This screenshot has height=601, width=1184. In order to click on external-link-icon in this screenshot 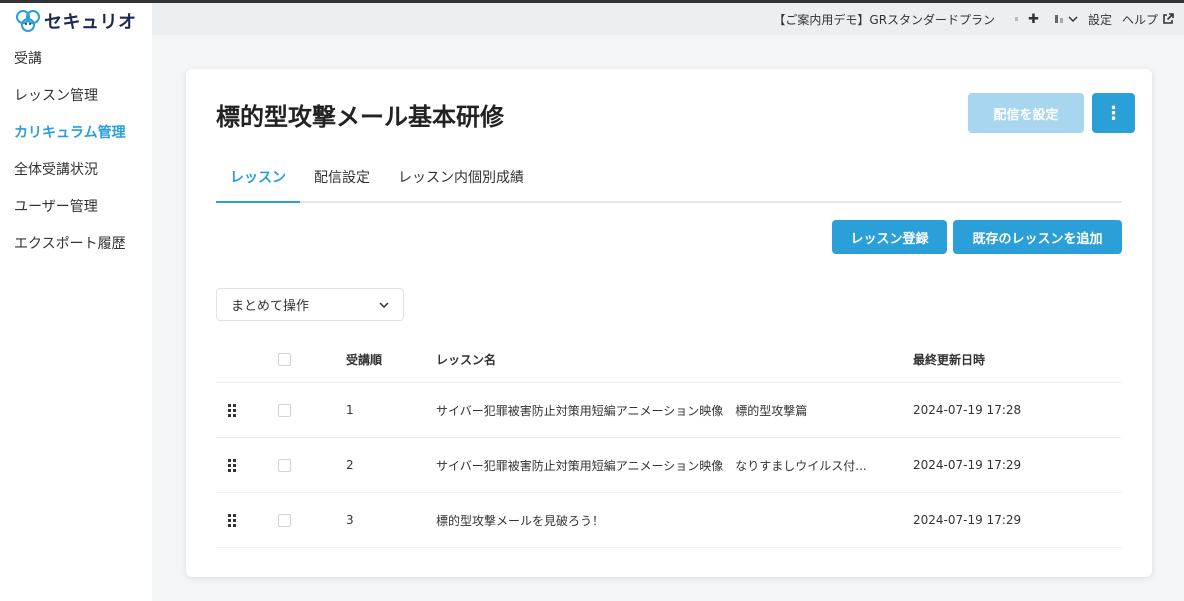, I will do `click(1168, 18)`.